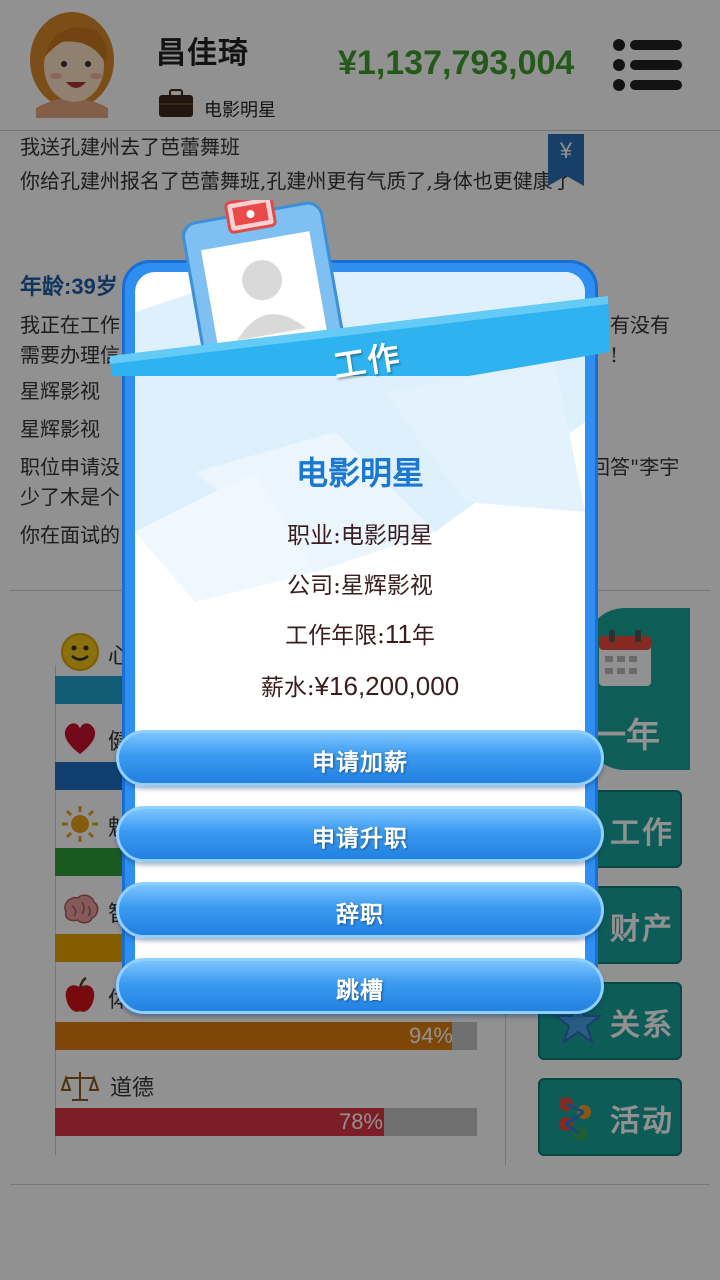 This screenshot has height=1280, width=720. I want to click on request-promotion-label: 申请升职, so click(360, 838).